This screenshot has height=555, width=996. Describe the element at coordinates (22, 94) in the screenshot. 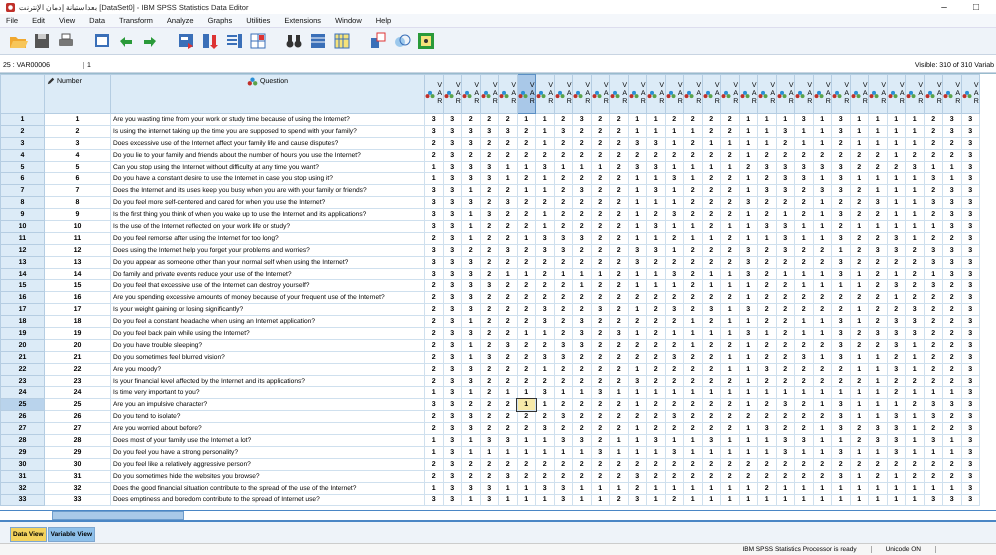

I see `corner-cell` at that location.